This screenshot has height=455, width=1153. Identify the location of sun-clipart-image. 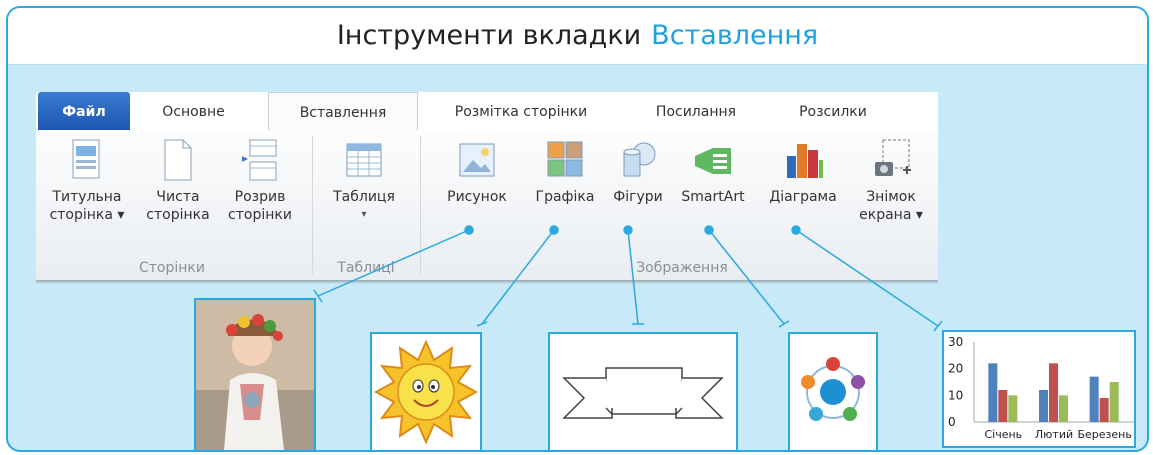
(426, 392).